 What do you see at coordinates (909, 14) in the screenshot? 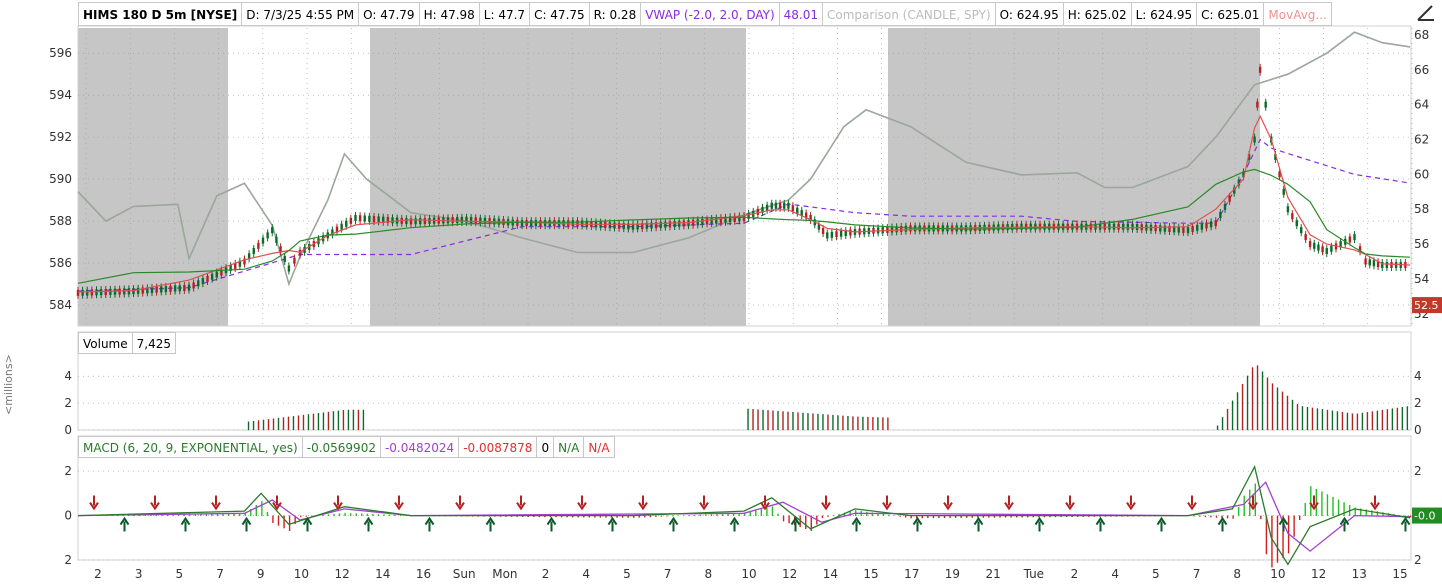
I see `comparison-label: Comparison (CANDLE, SPY)` at bounding box center [909, 14].